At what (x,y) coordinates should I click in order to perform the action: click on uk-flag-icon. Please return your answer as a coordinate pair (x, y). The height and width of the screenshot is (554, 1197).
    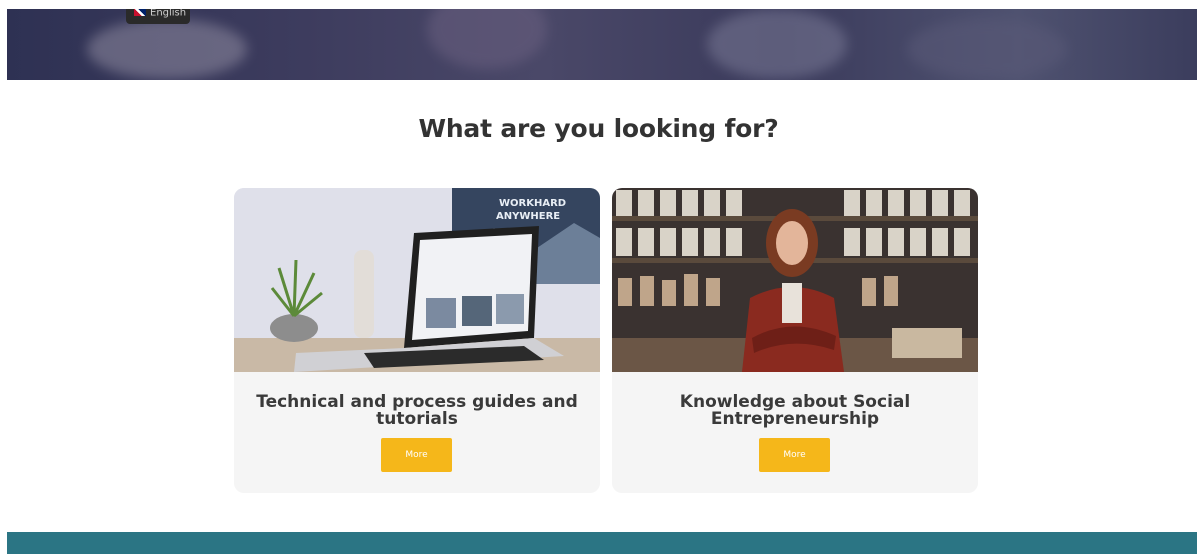
    Looking at the image, I should click on (140, 12).